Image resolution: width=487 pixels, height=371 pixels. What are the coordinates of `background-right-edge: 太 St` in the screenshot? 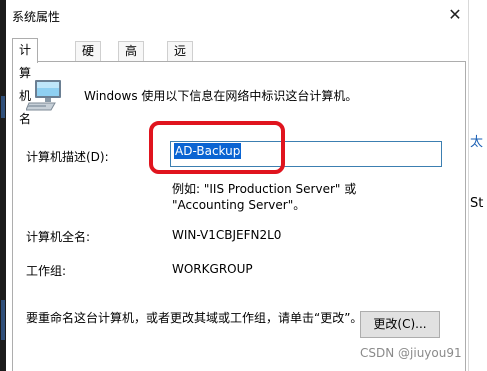 It's located at (477, 185).